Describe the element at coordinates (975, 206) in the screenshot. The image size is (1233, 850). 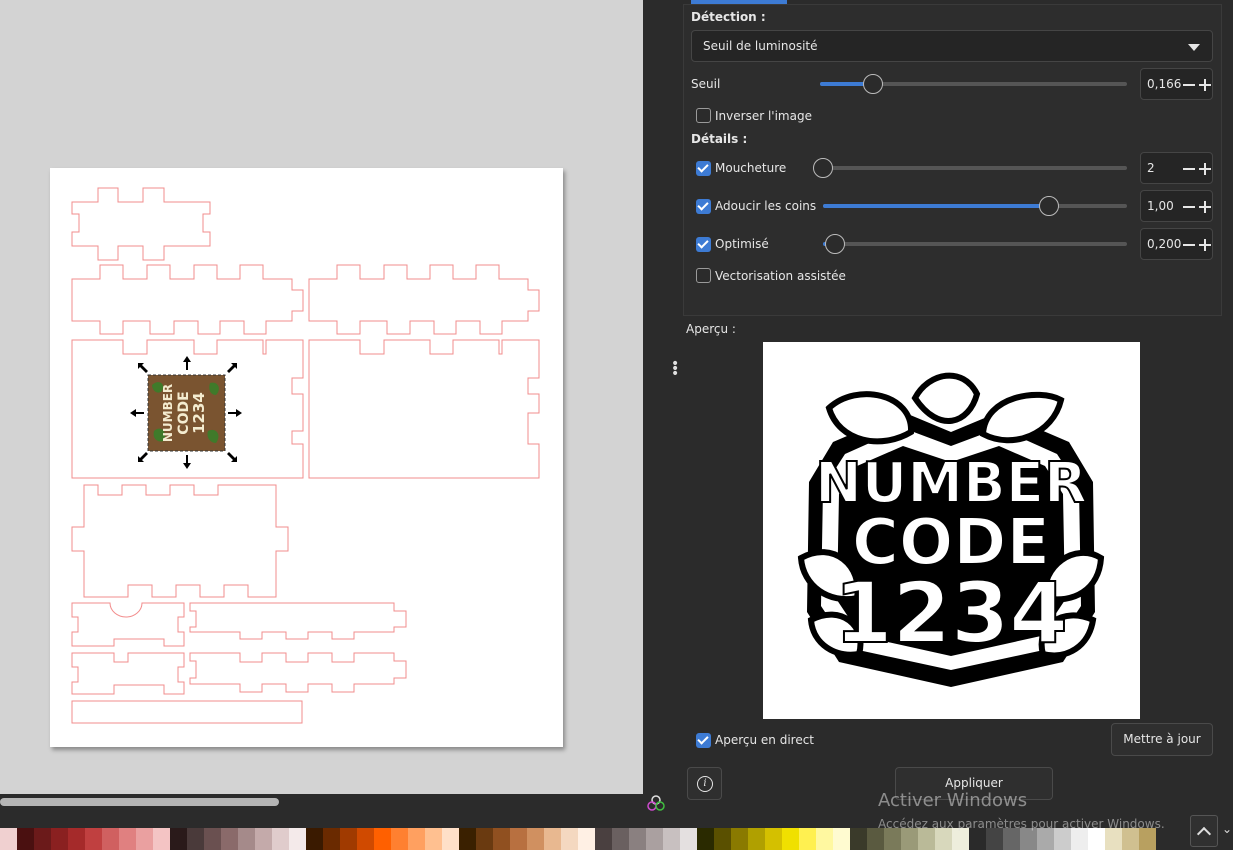
I see `smooth-corners-slider` at that location.